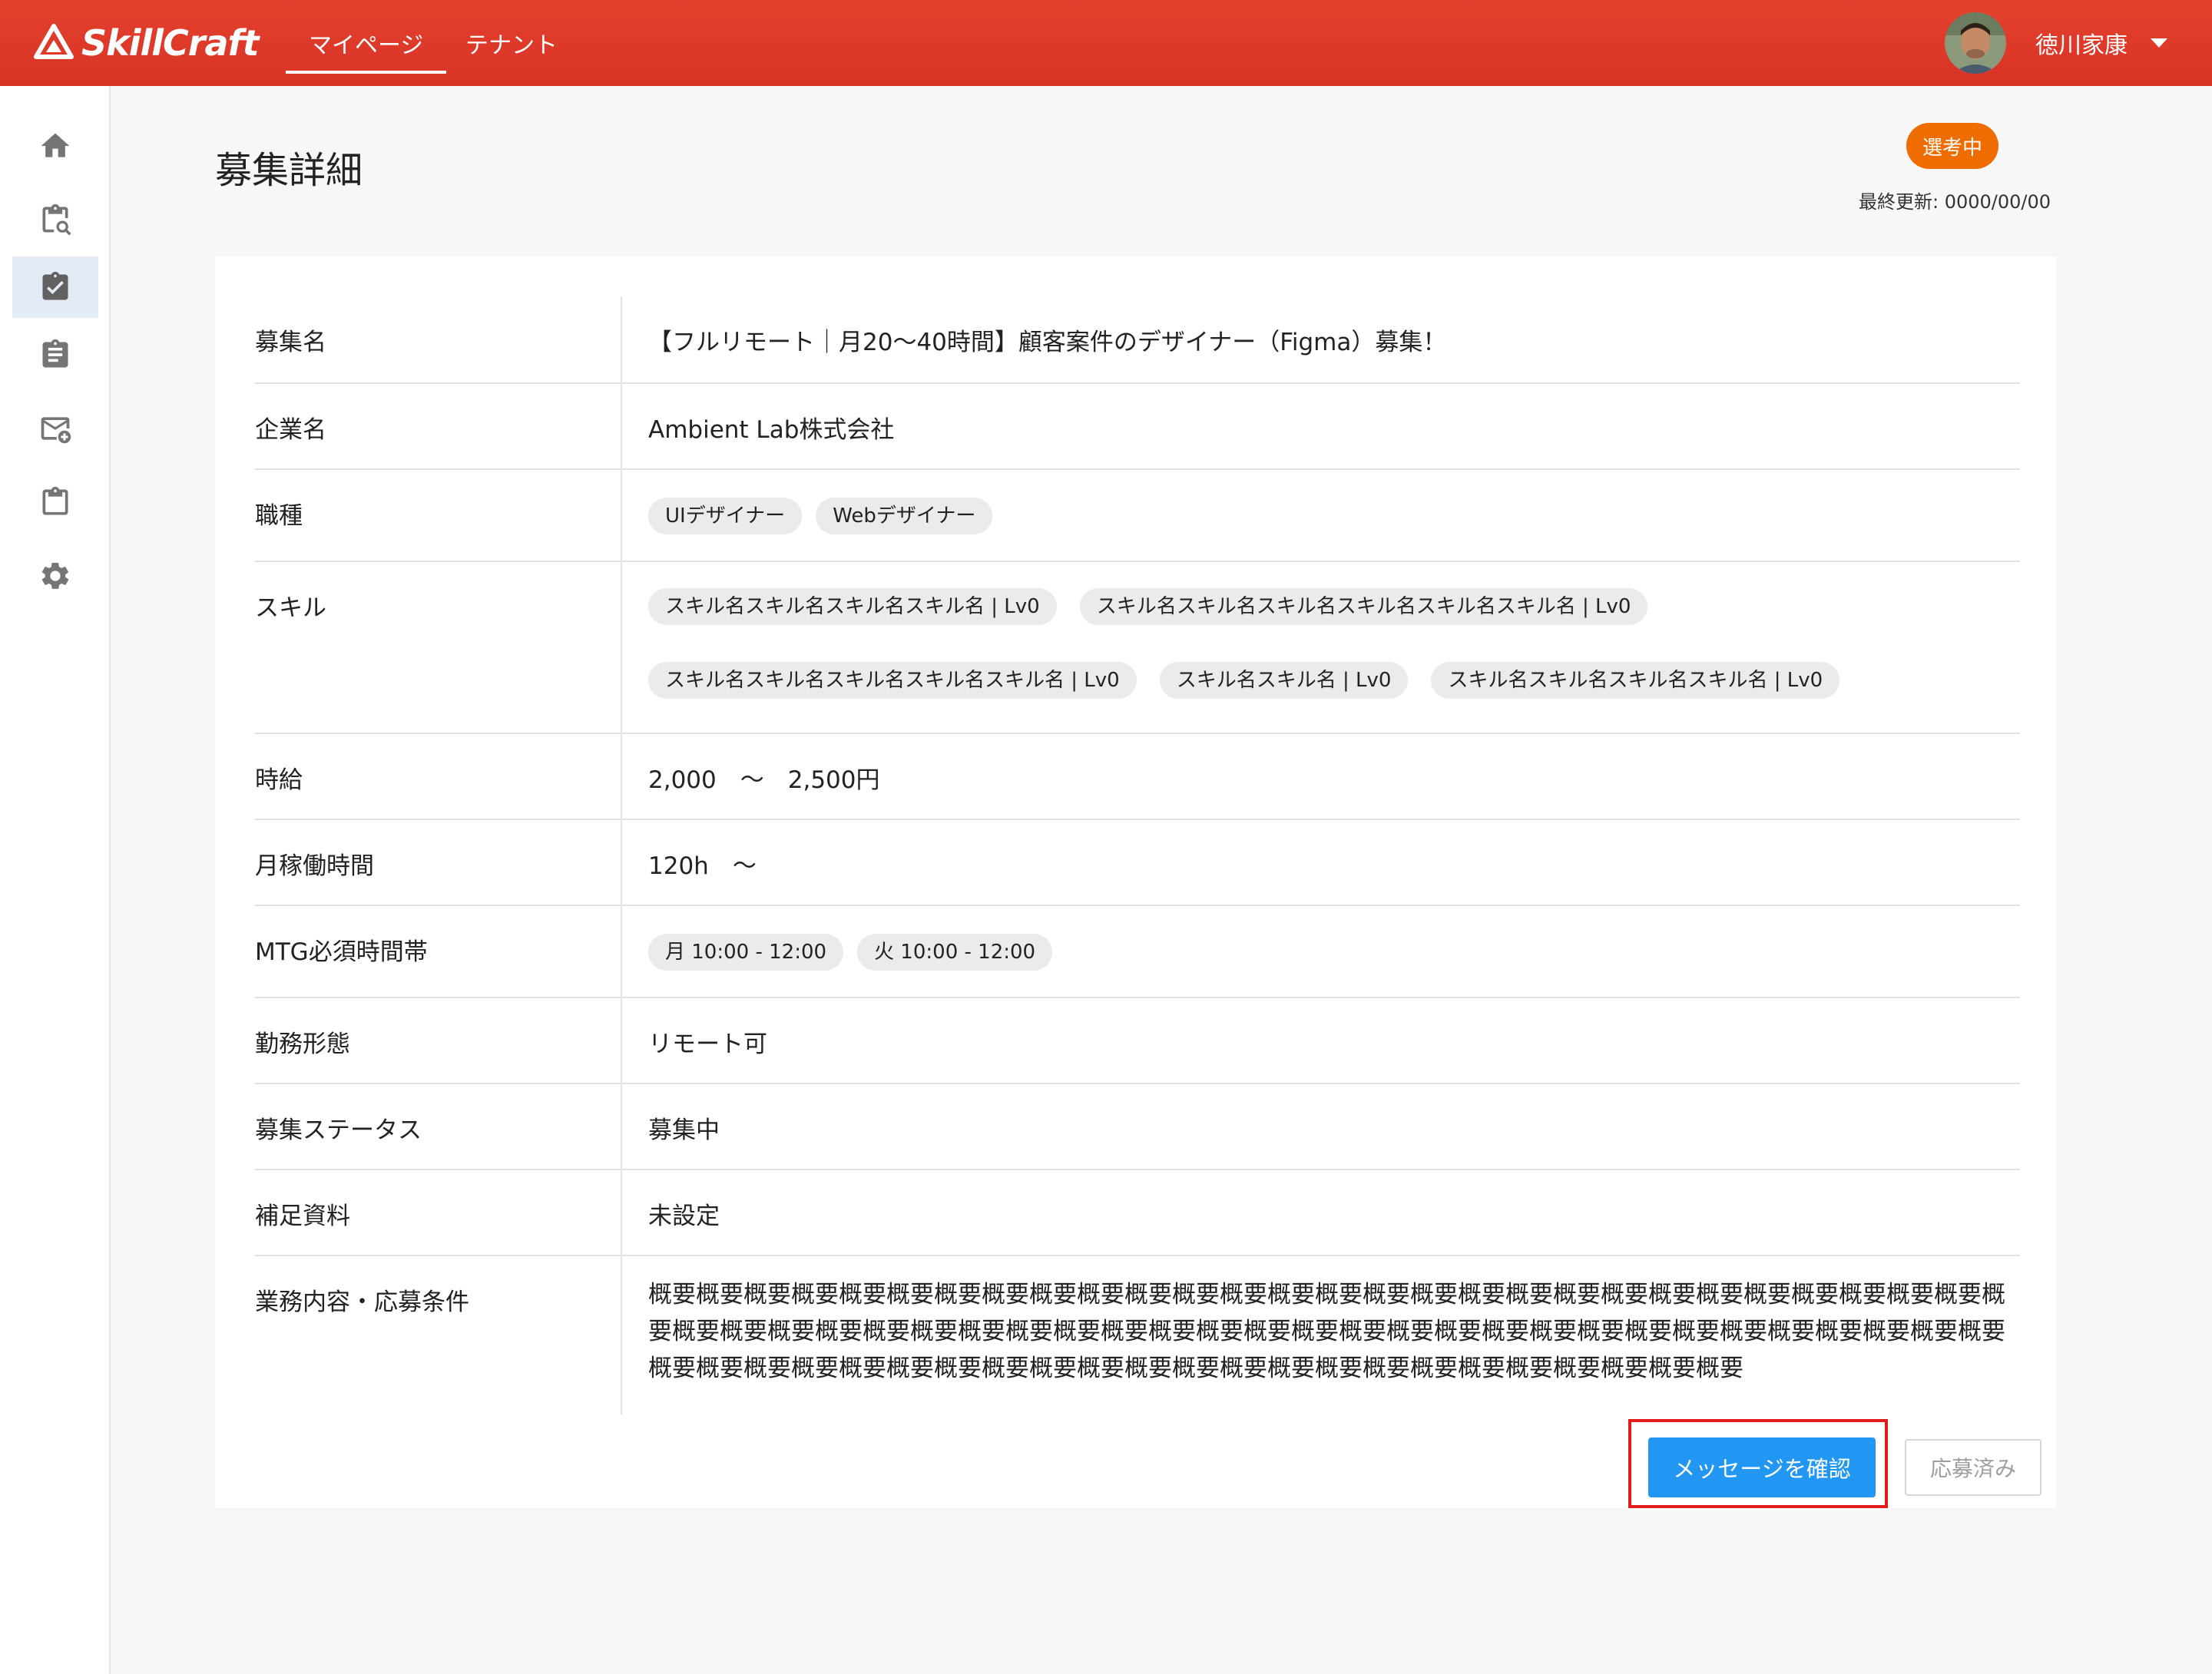  What do you see at coordinates (892, 680) in the screenshot?
I see `chip-skill: スキル名スキル名スキル名スキル名スキル名 | Lv0` at bounding box center [892, 680].